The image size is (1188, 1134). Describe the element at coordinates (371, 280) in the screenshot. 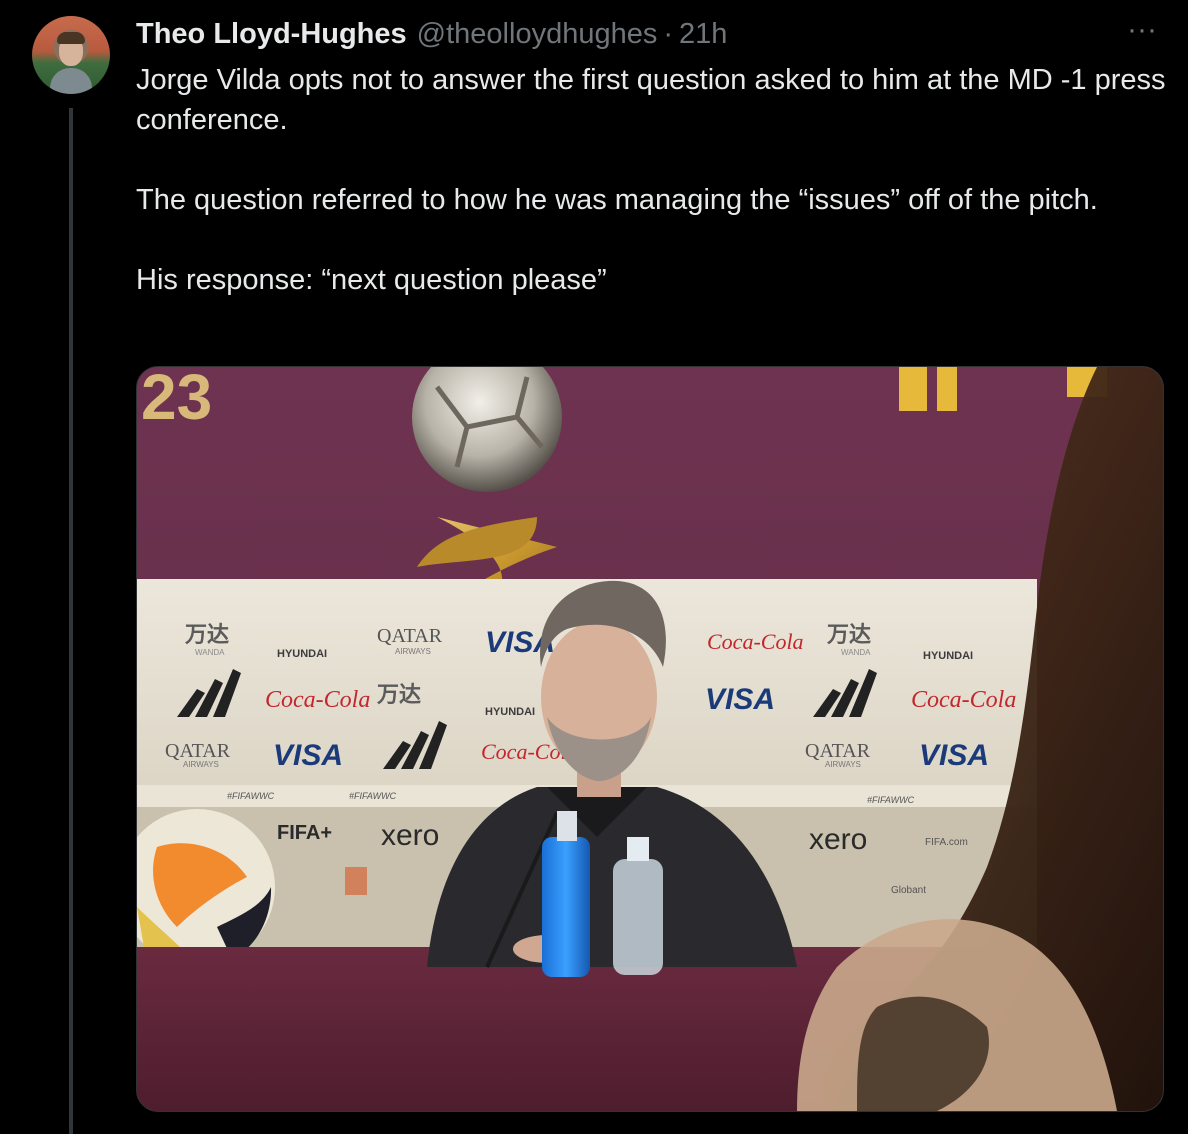

I see `tweet-paragraph: His response: “next question please”` at that location.